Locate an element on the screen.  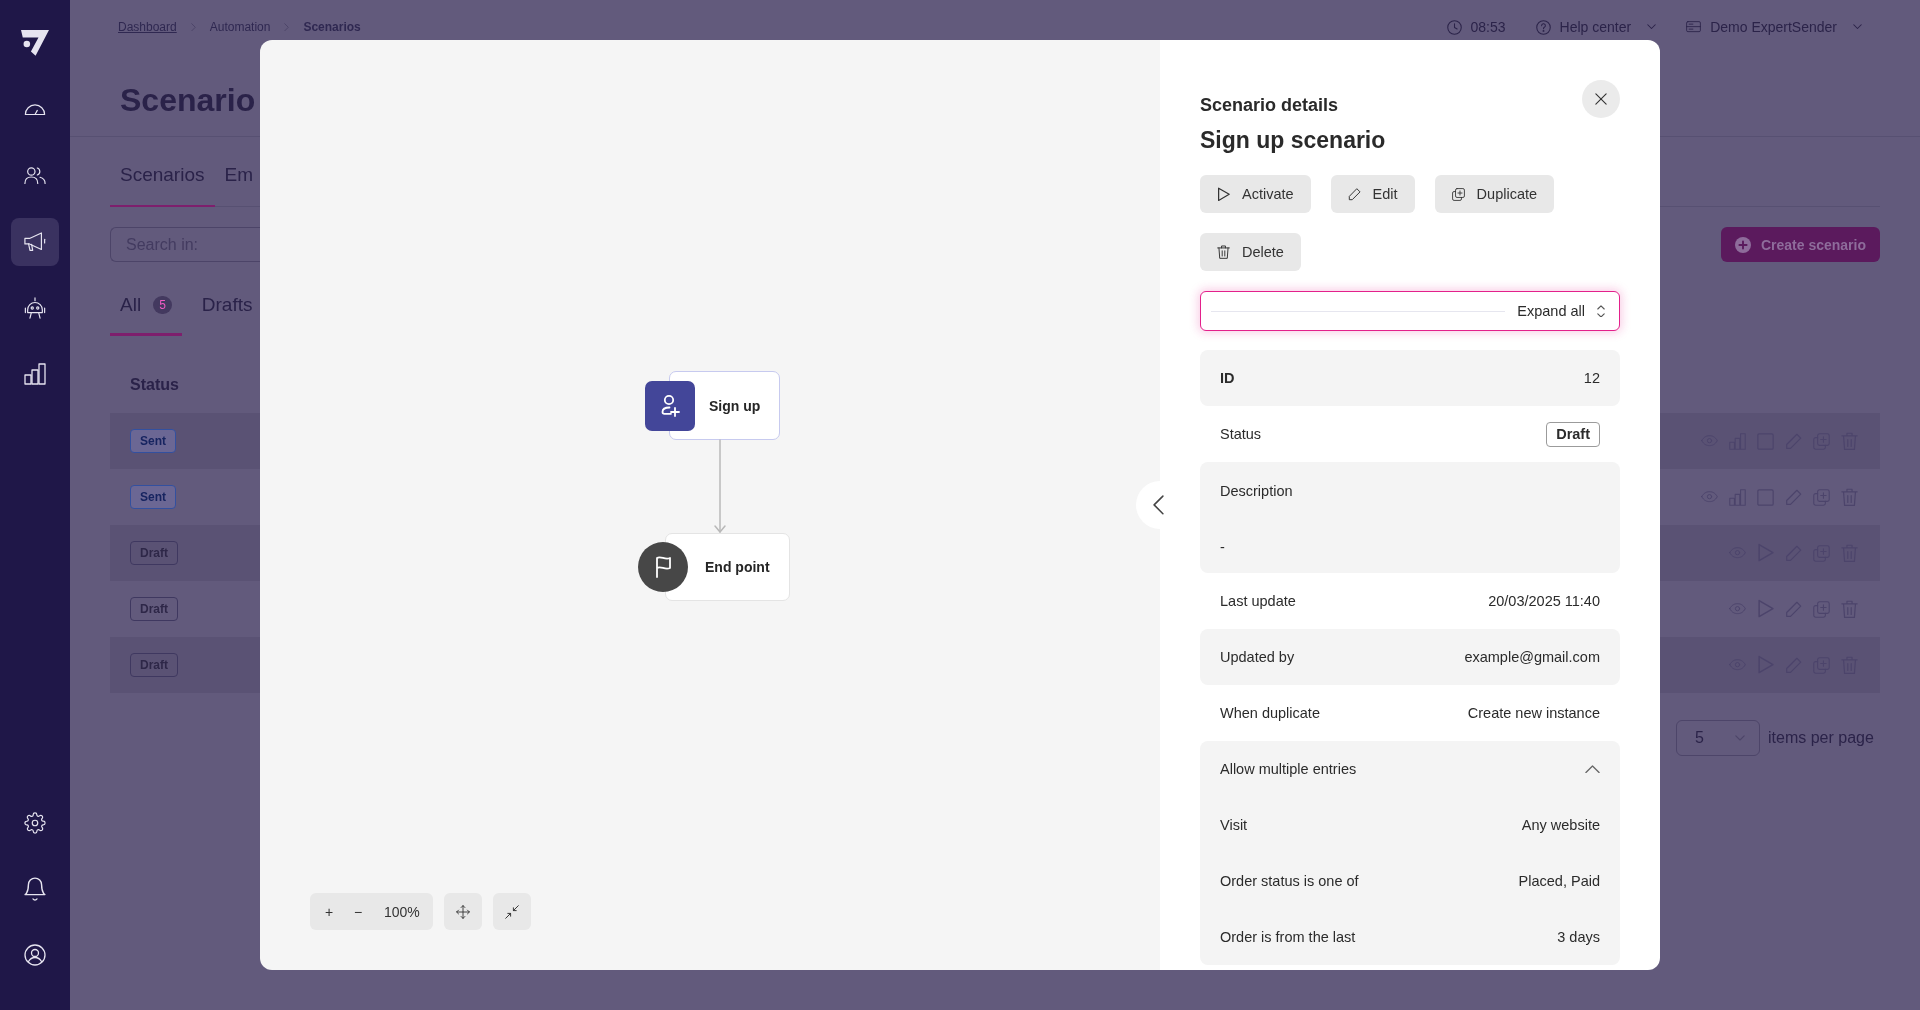
settings-icon is located at coordinates (35, 823).